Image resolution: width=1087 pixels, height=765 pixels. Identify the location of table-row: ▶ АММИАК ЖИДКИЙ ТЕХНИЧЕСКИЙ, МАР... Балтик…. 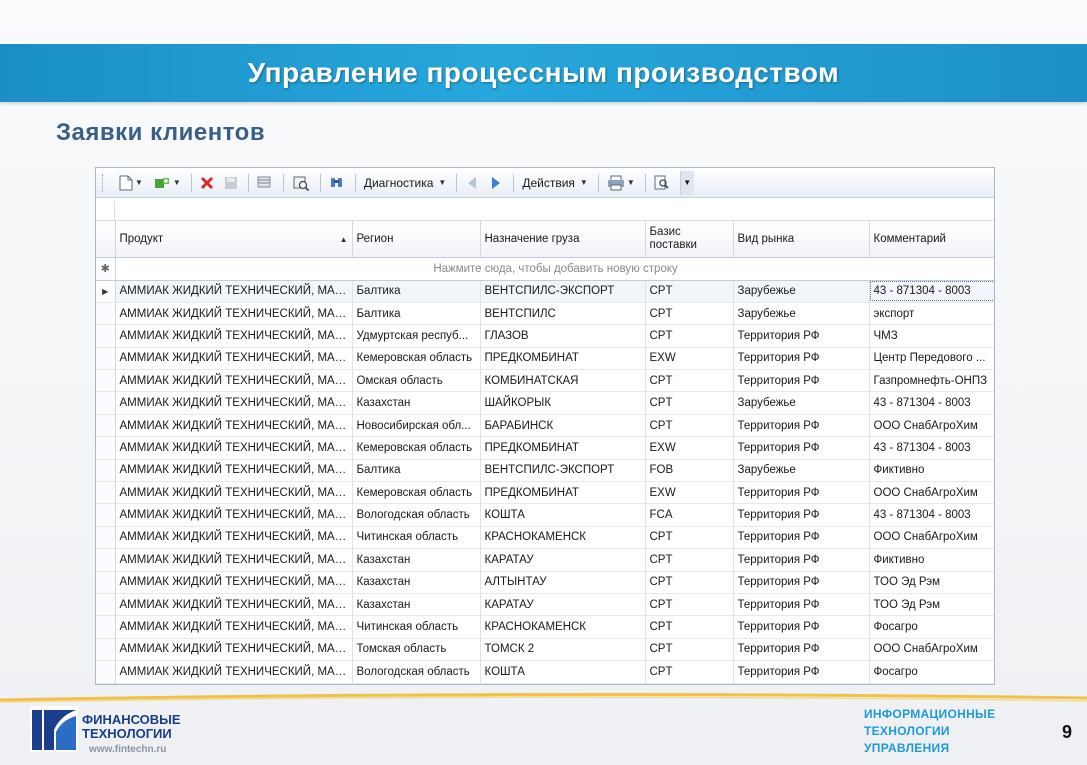
(545, 291).